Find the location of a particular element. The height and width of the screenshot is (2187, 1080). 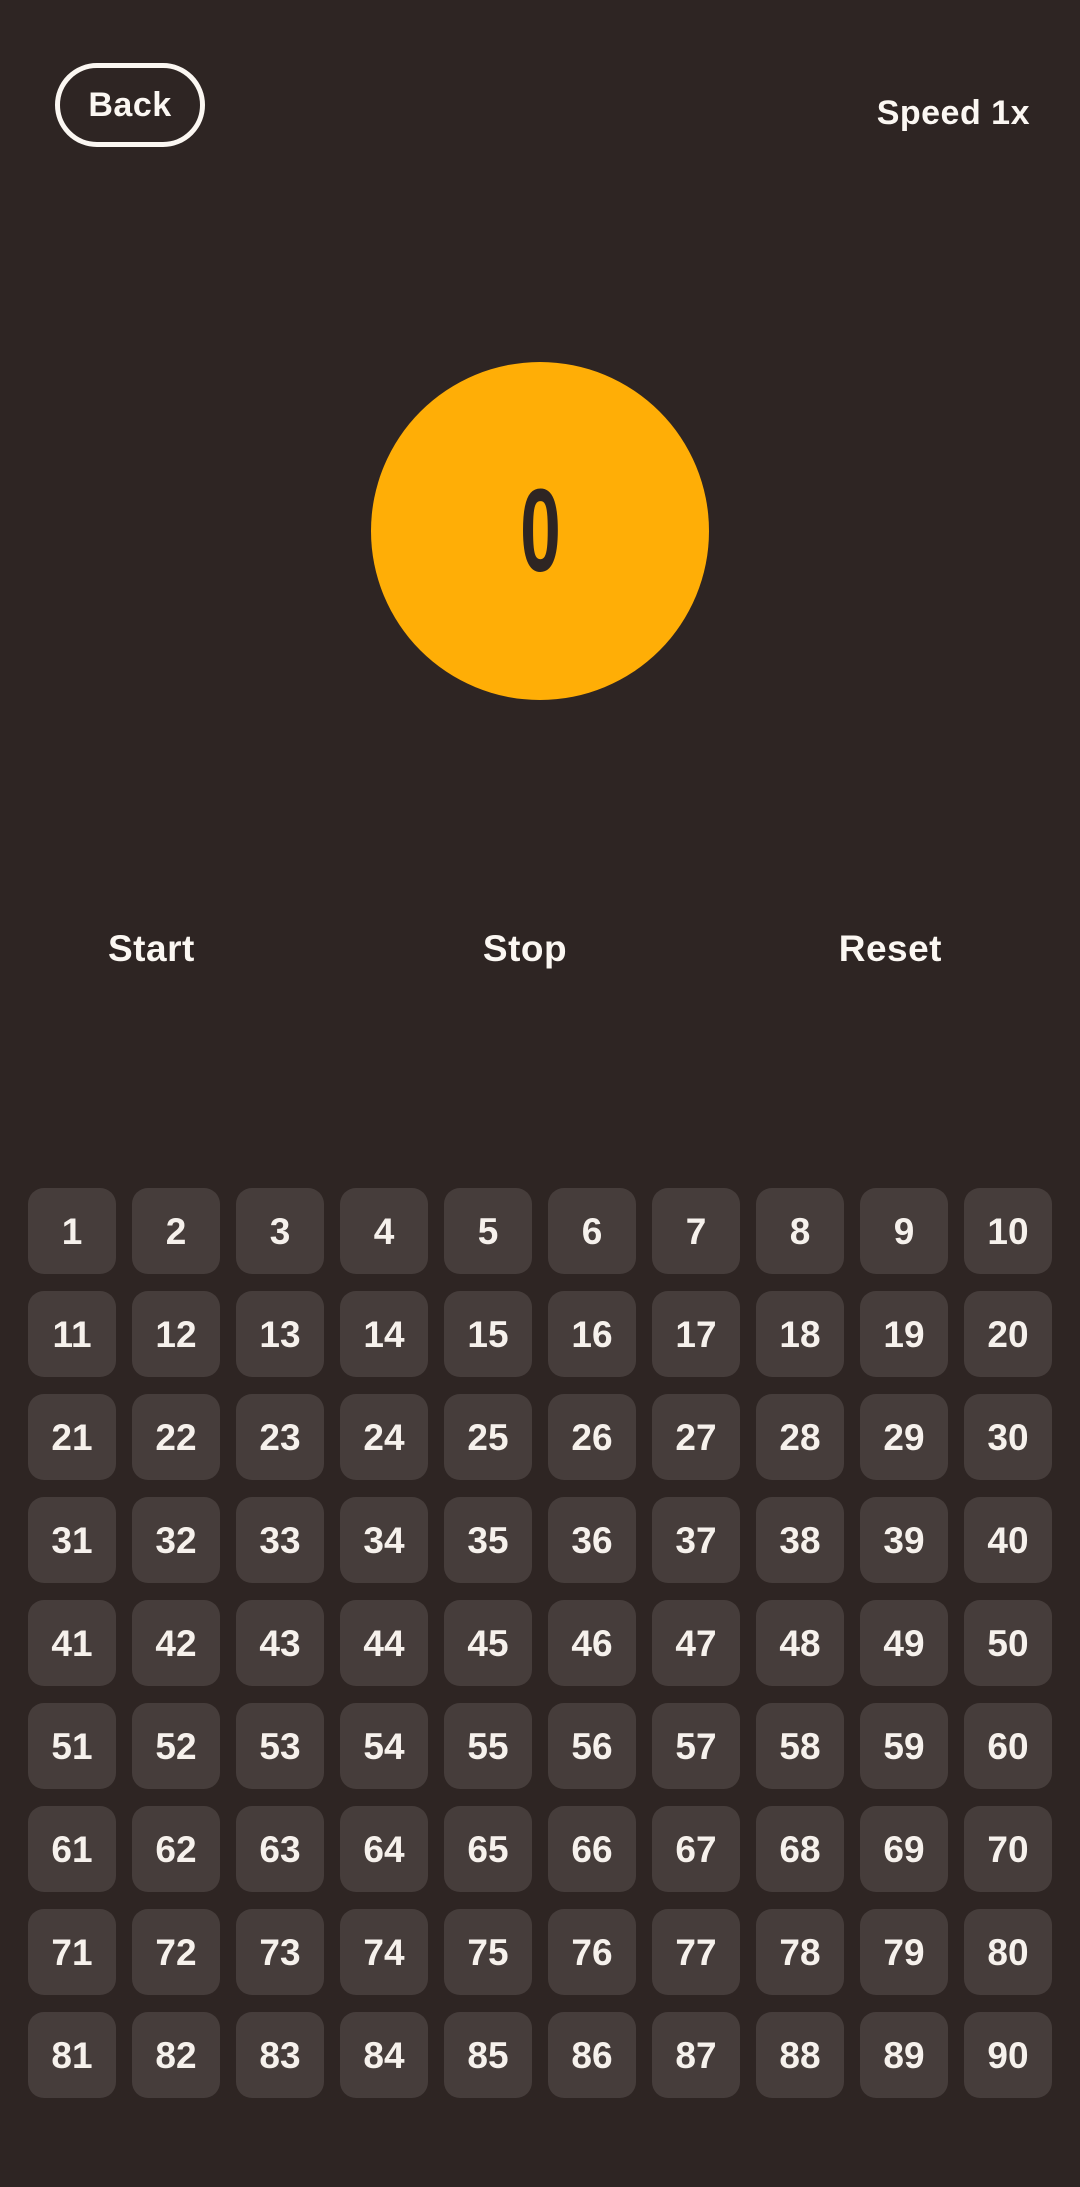

number-cell: 47 is located at coordinates (696, 1643).